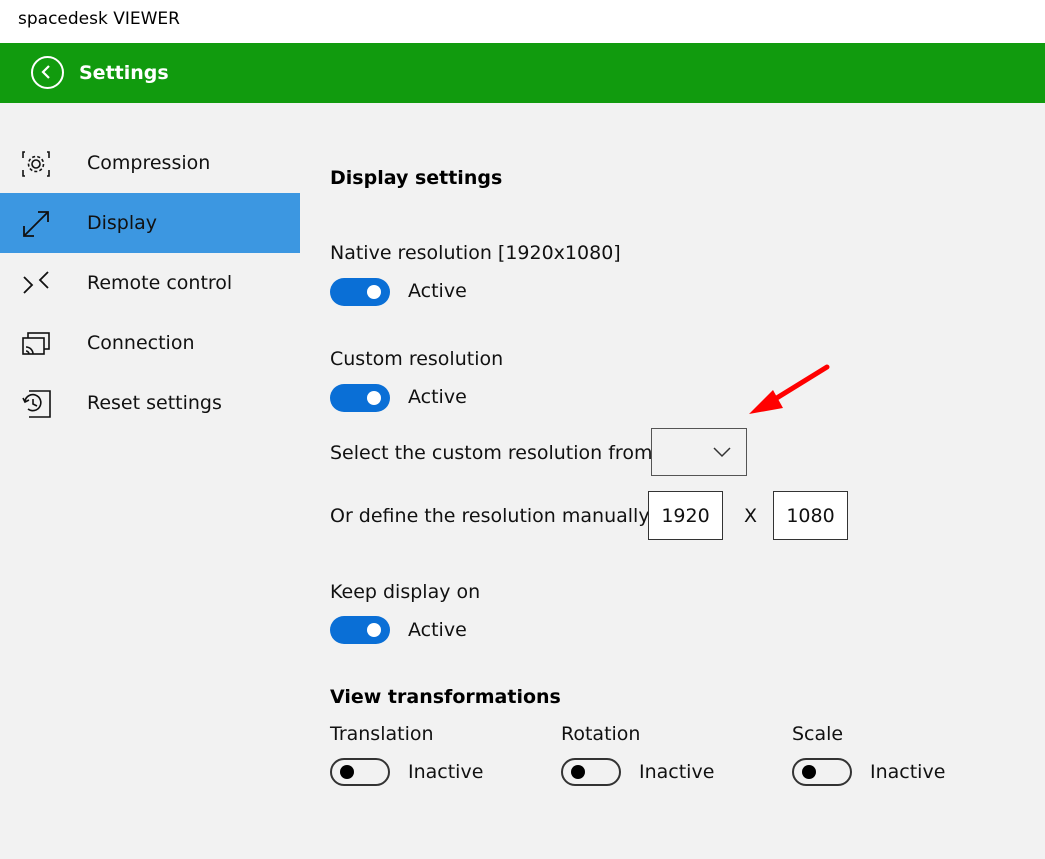  I want to click on sidebar-item-label: Remote control, so click(160, 283).